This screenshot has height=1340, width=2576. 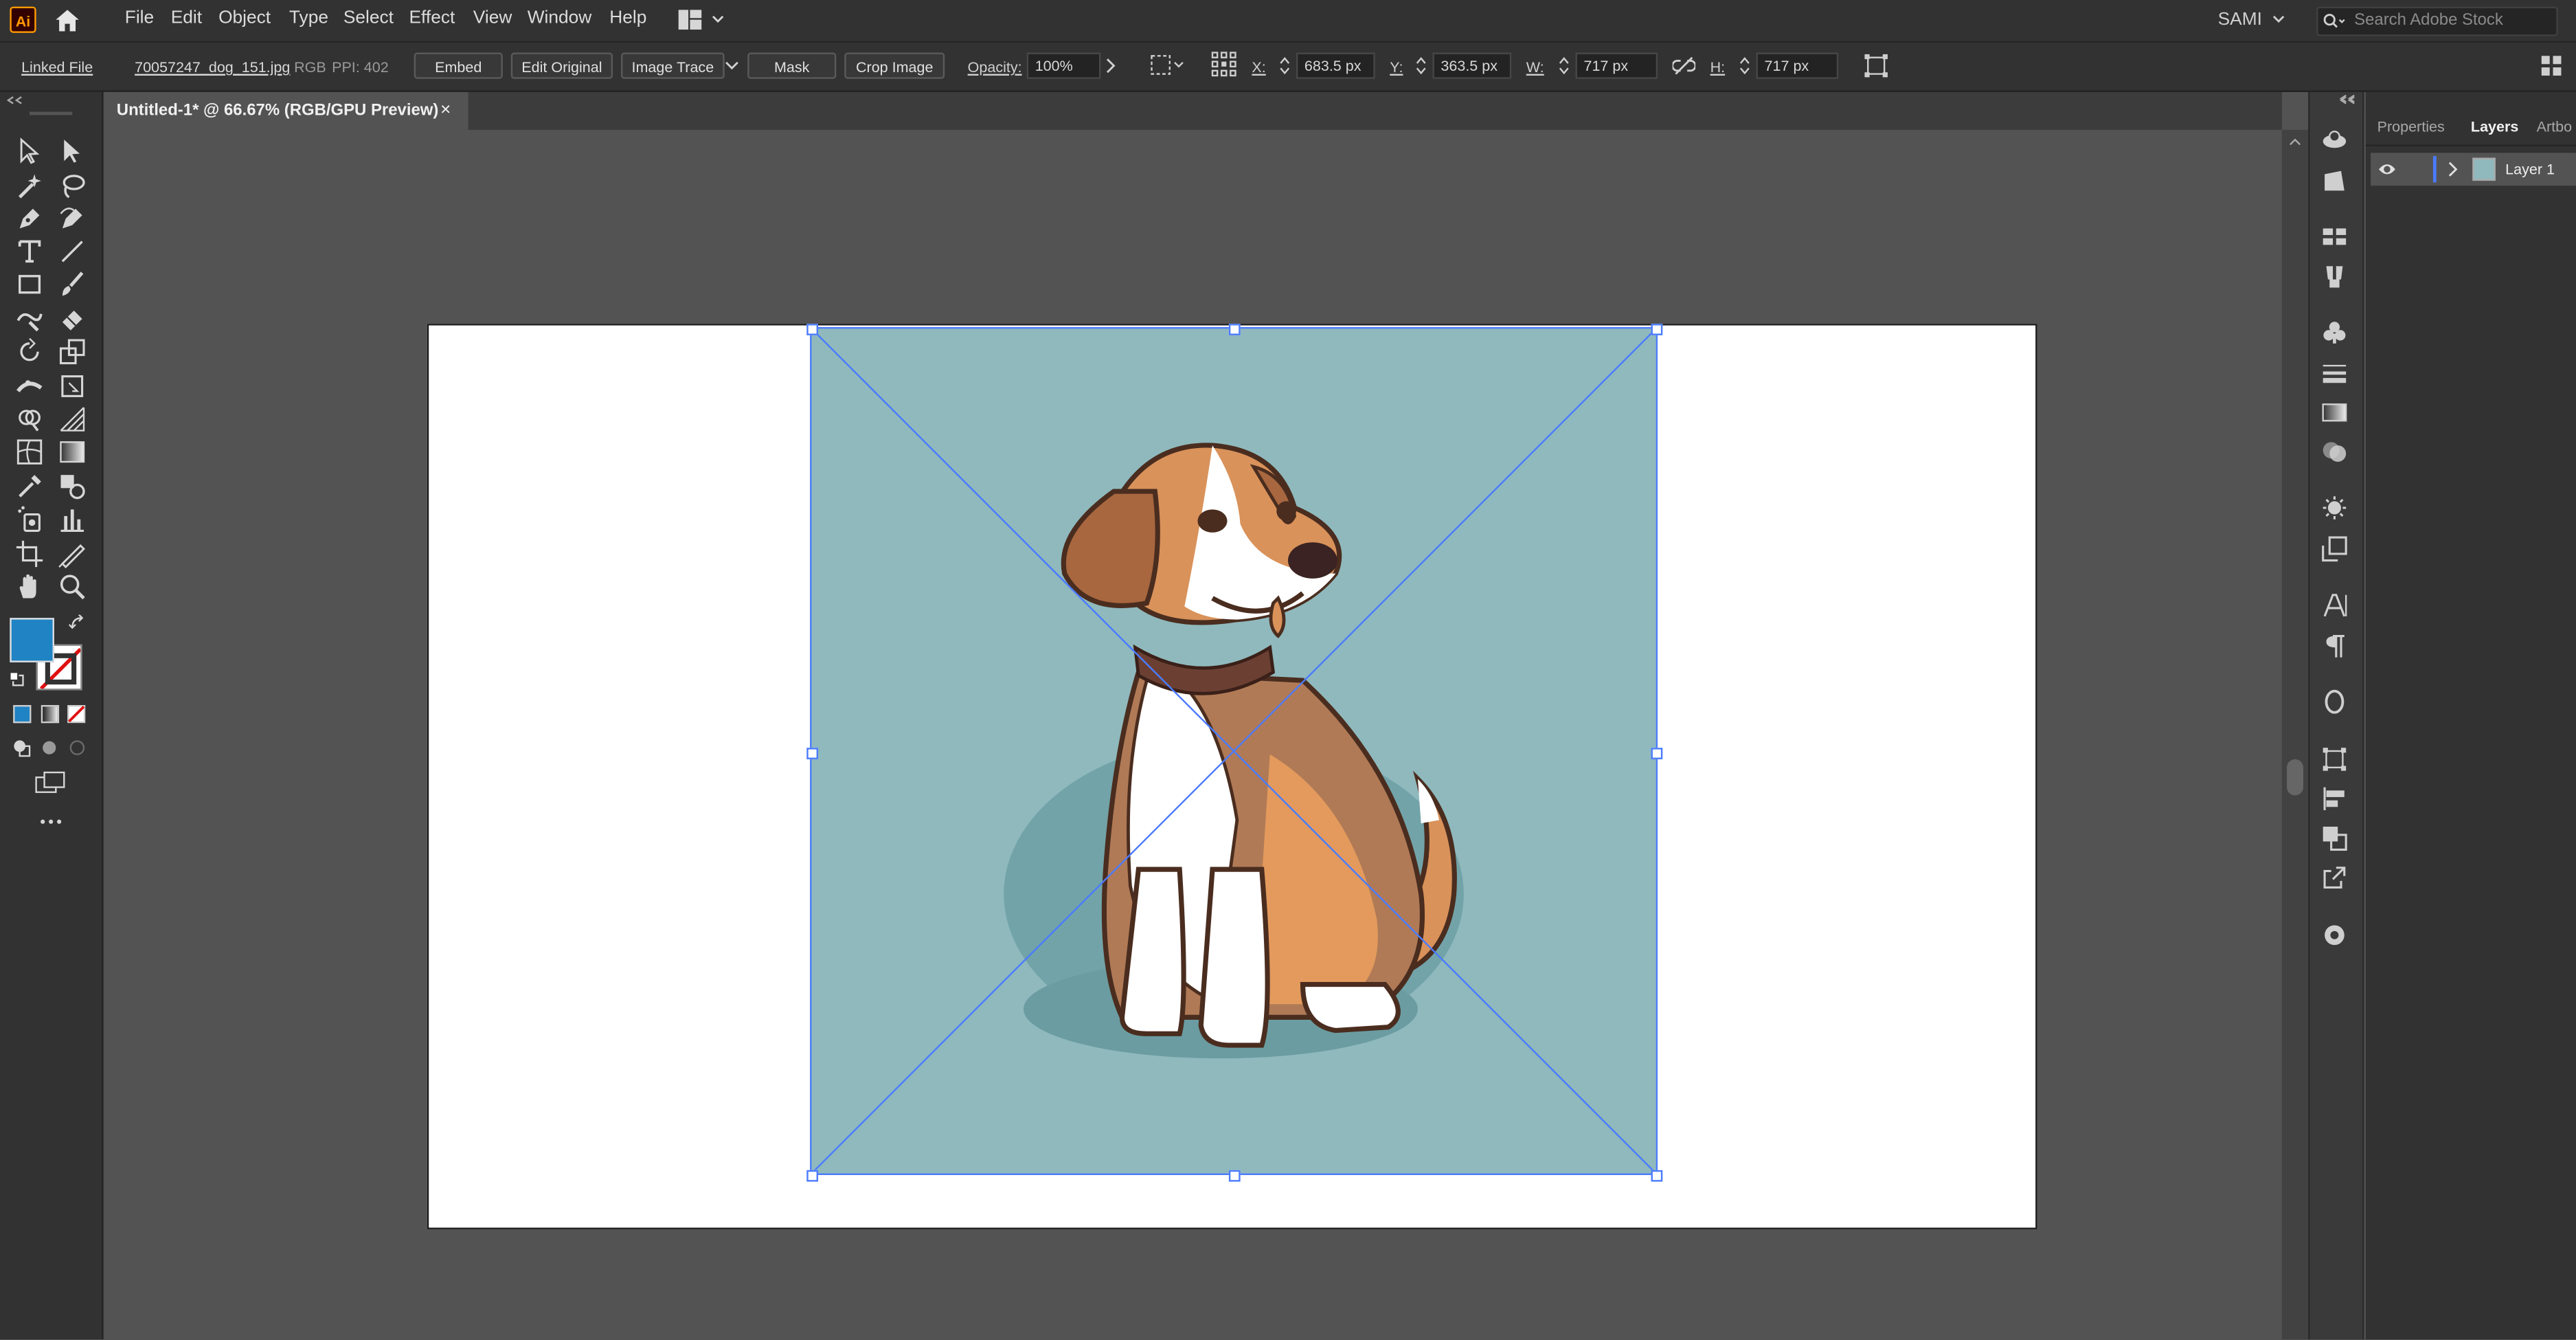 I want to click on h-input: 717 px, so click(x=1797, y=65).